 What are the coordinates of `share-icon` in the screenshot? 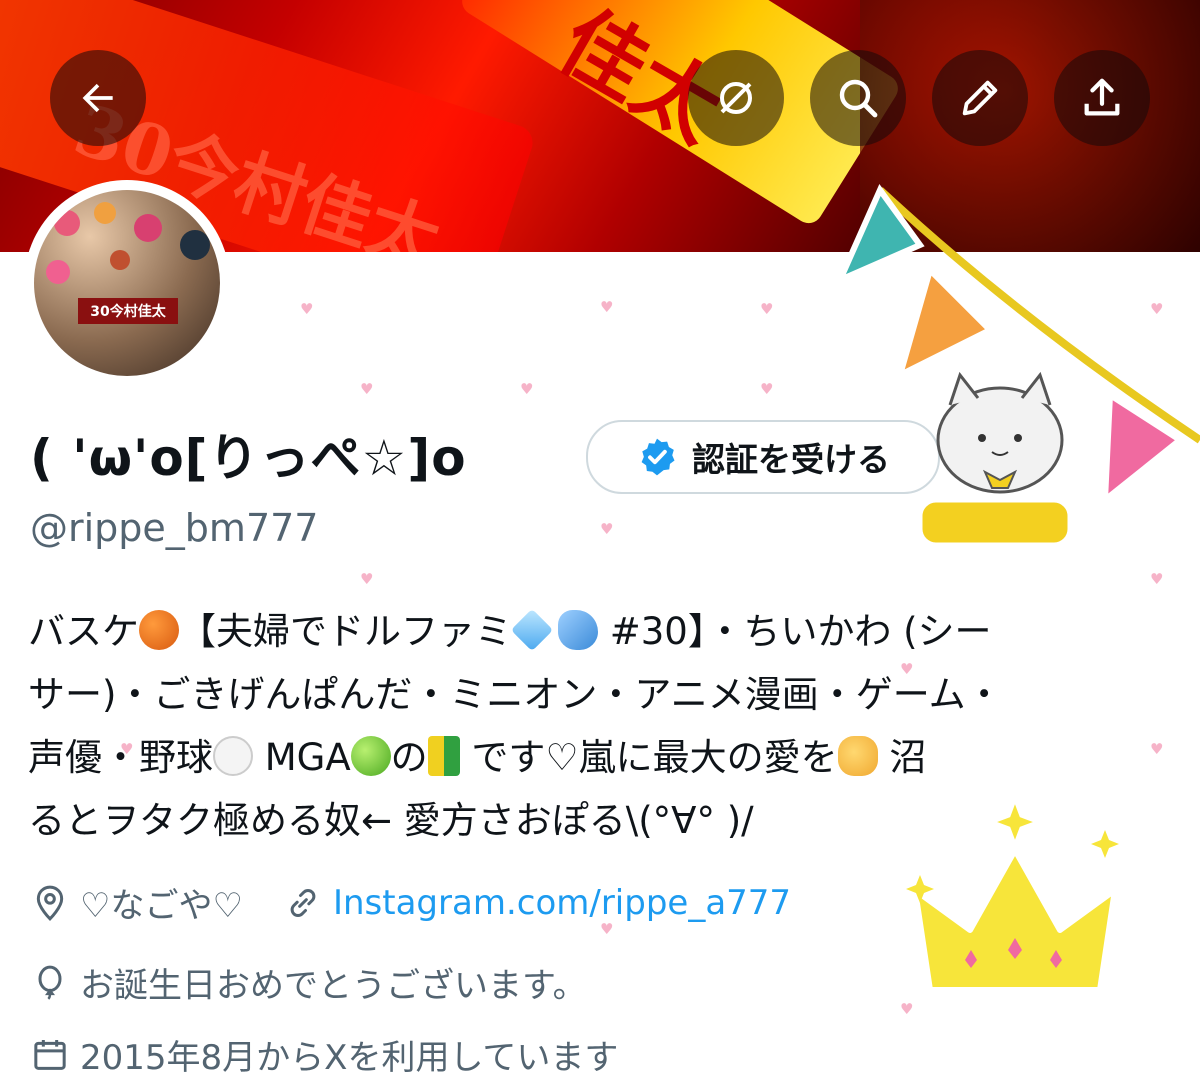 It's located at (1102, 97).